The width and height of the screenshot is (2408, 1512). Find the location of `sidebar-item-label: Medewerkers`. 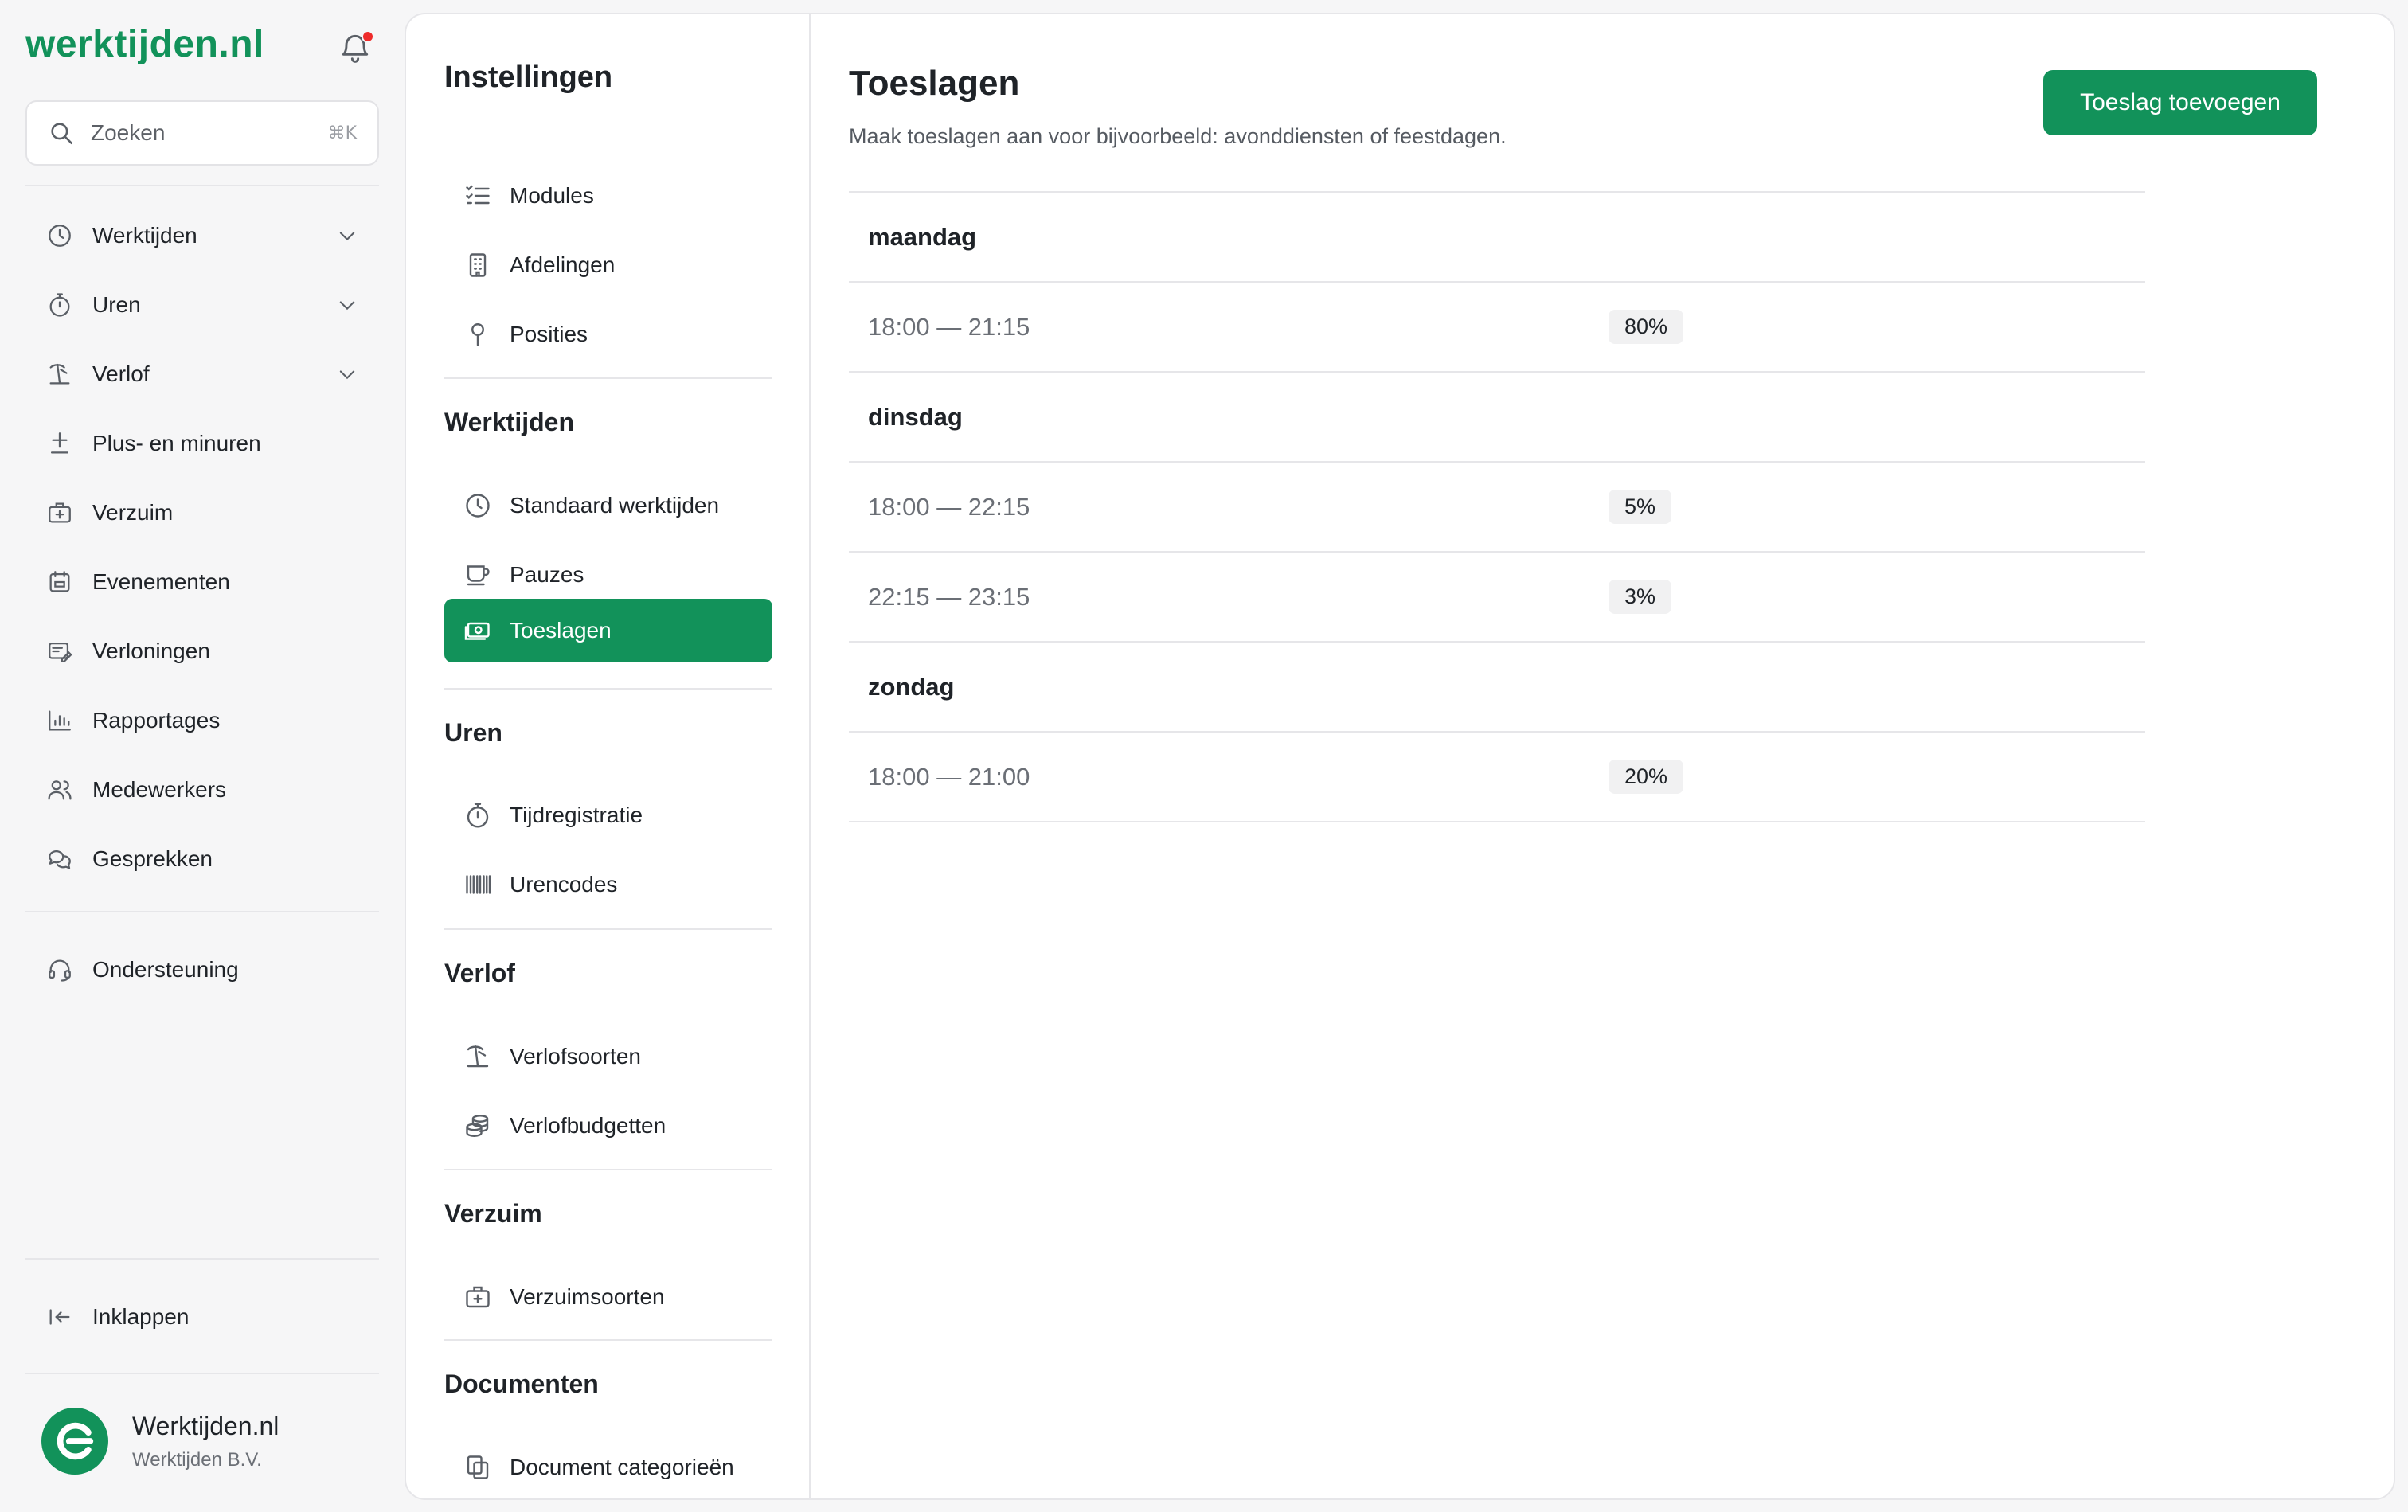

sidebar-item-label: Medewerkers is located at coordinates (159, 789).